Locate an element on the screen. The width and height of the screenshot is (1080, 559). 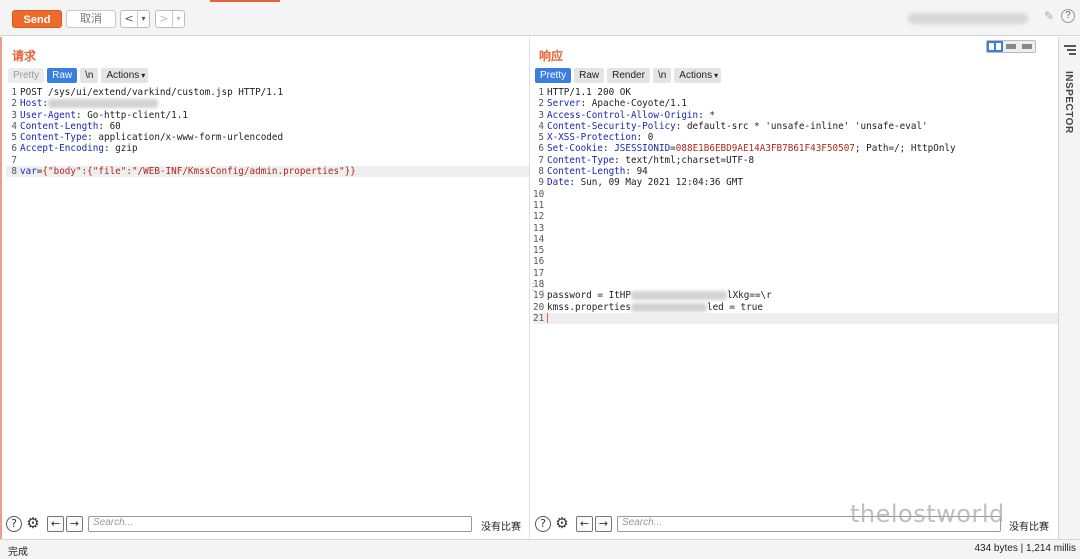
inspector-rail: INSPECTOR is located at coordinates (1069, 288).